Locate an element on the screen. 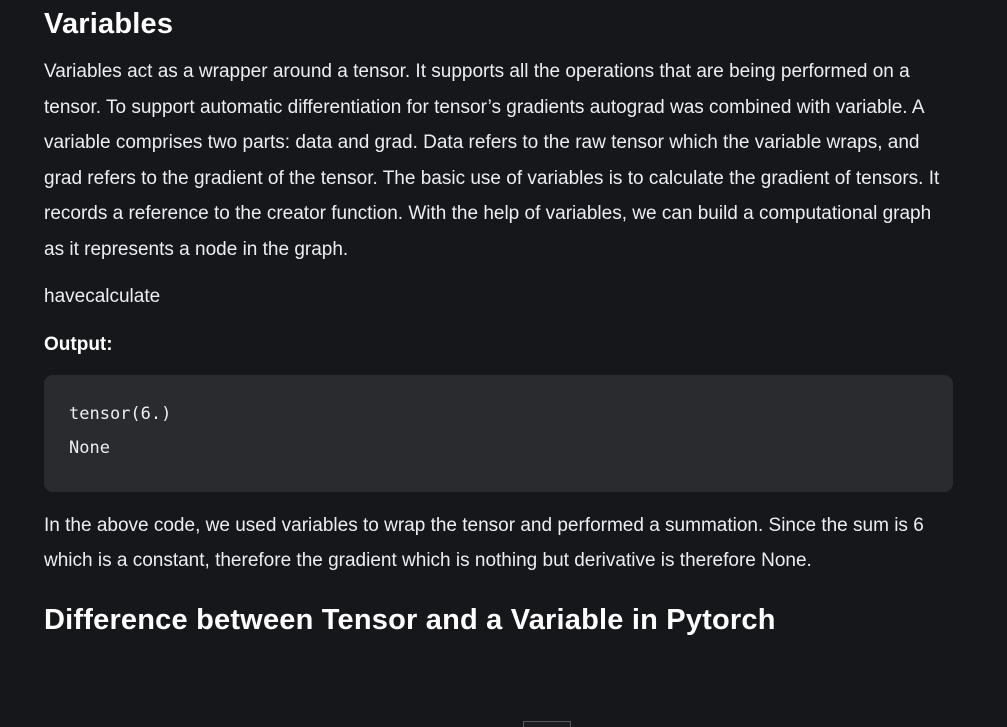  output-code-block: tensor(6.) None is located at coordinates (498, 433).